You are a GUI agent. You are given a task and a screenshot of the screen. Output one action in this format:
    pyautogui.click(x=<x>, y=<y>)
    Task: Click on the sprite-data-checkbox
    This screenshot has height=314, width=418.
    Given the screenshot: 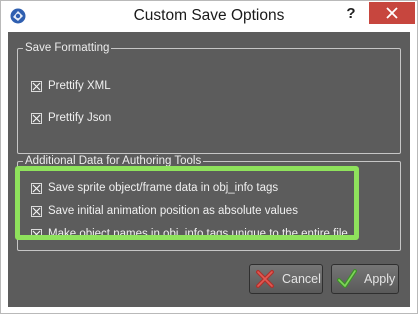 What is the action you would take?
    pyautogui.click(x=36, y=188)
    